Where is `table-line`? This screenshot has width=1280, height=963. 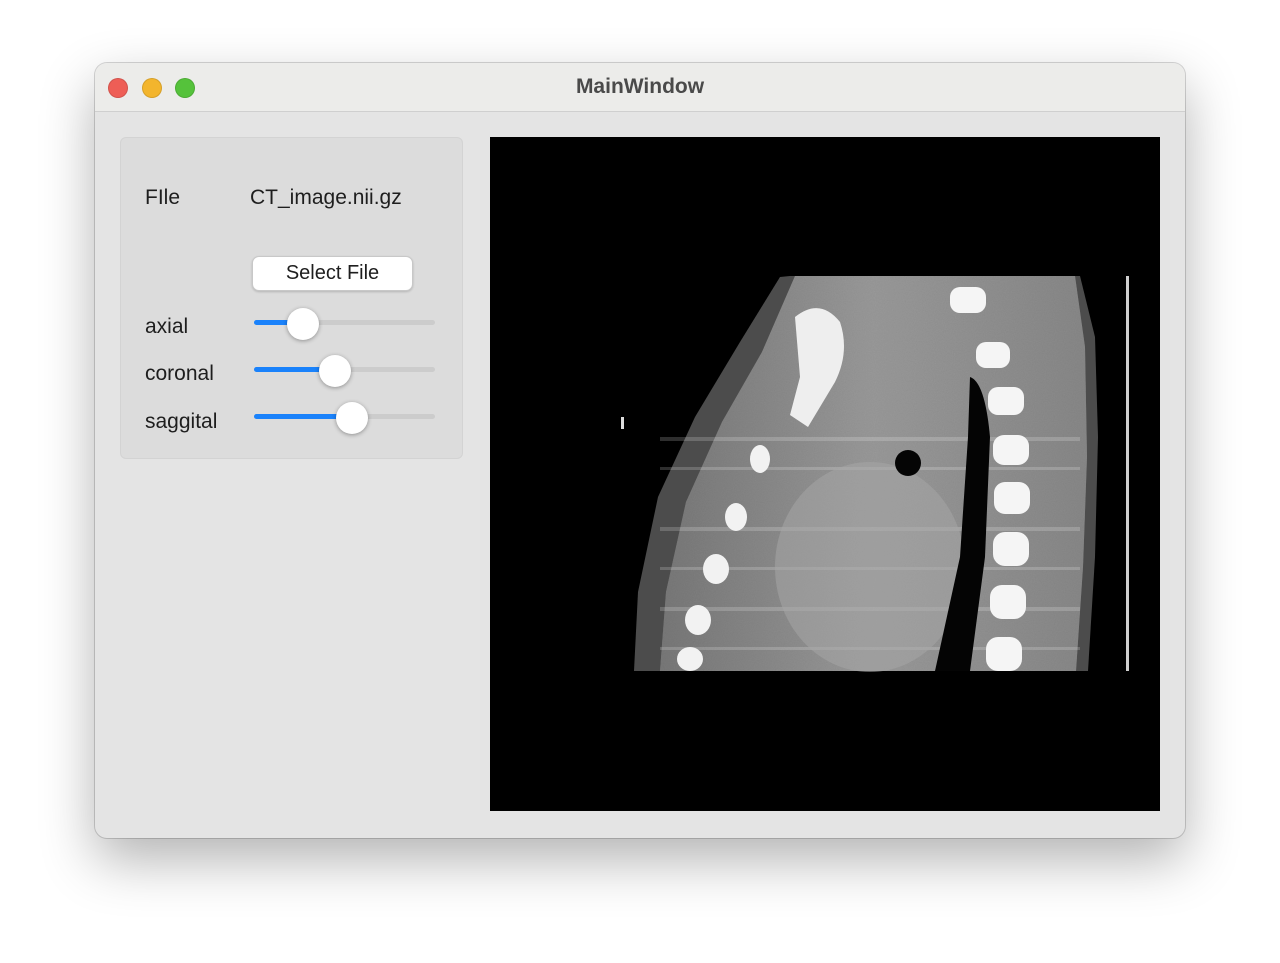 table-line is located at coordinates (1127, 473).